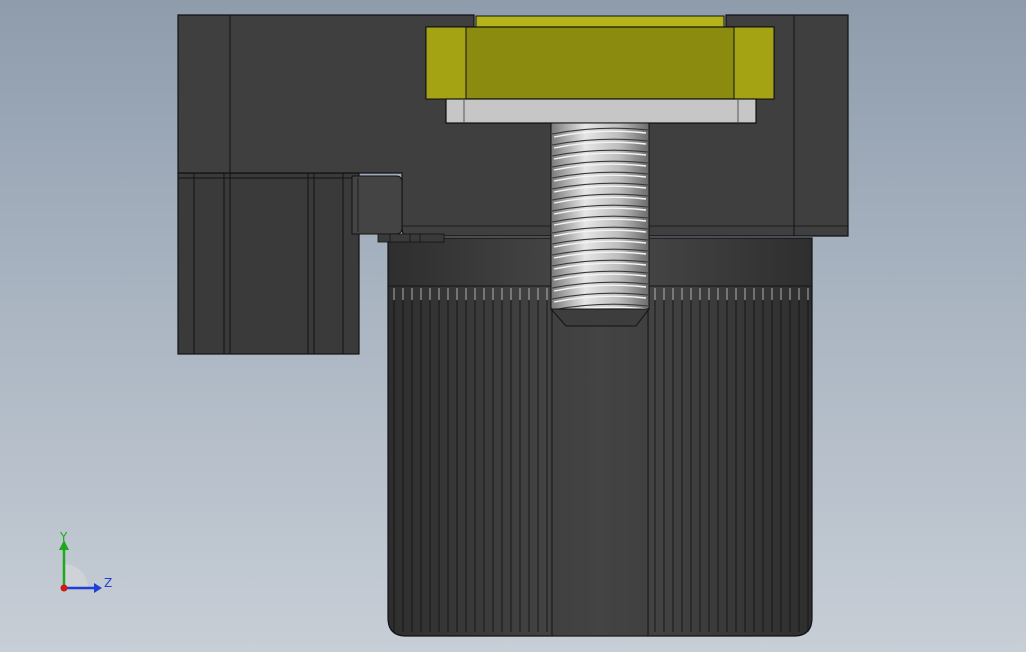 The width and height of the screenshot is (1026, 652). I want to click on triad-plane-icon, so click(76, 576).